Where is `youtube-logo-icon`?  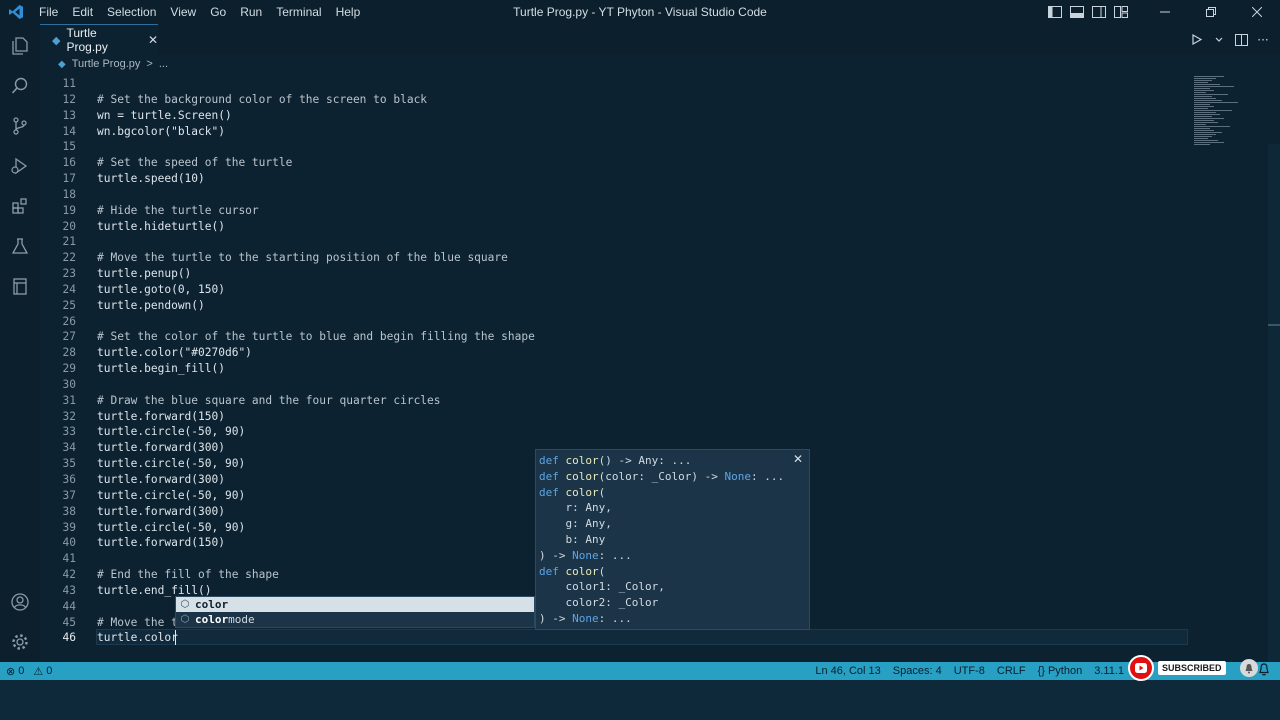 youtube-logo-icon is located at coordinates (1141, 668).